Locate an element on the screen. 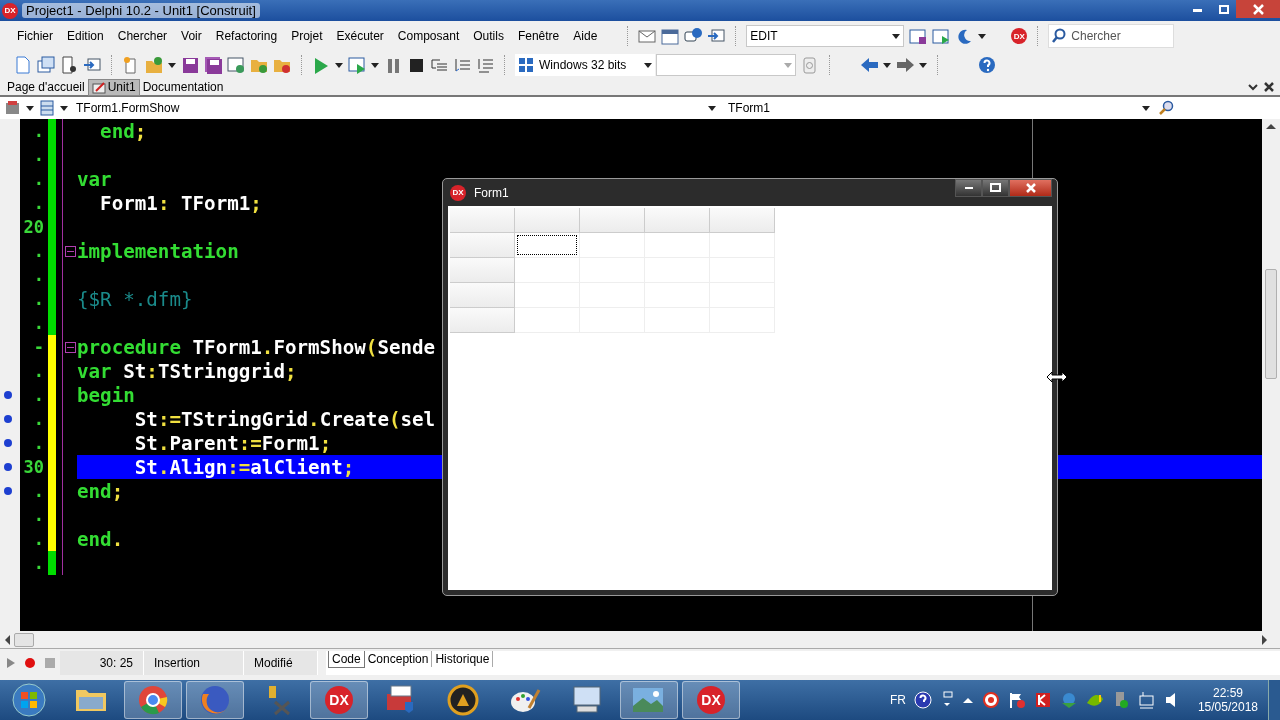 The width and height of the screenshot is (1280, 720). run-icon is located at coordinates (321, 65).